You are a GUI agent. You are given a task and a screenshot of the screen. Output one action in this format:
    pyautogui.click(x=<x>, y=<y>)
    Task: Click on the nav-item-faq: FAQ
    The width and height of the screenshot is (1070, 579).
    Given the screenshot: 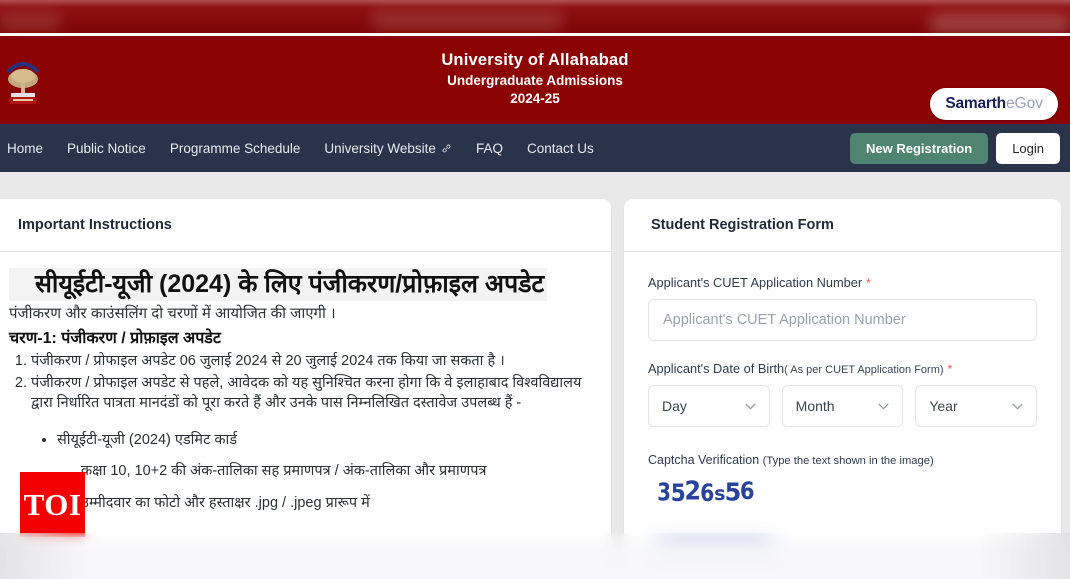 What is the action you would take?
    pyautogui.click(x=489, y=148)
    